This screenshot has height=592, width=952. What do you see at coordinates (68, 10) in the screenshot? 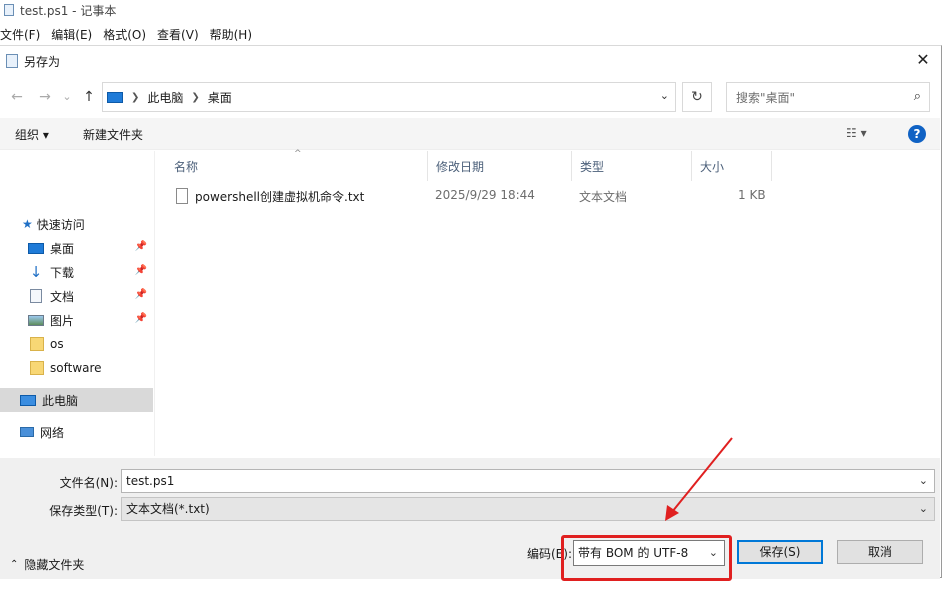
I see `notepad-title: test.ps1 - 记事本` at bounding box center [68, 10].